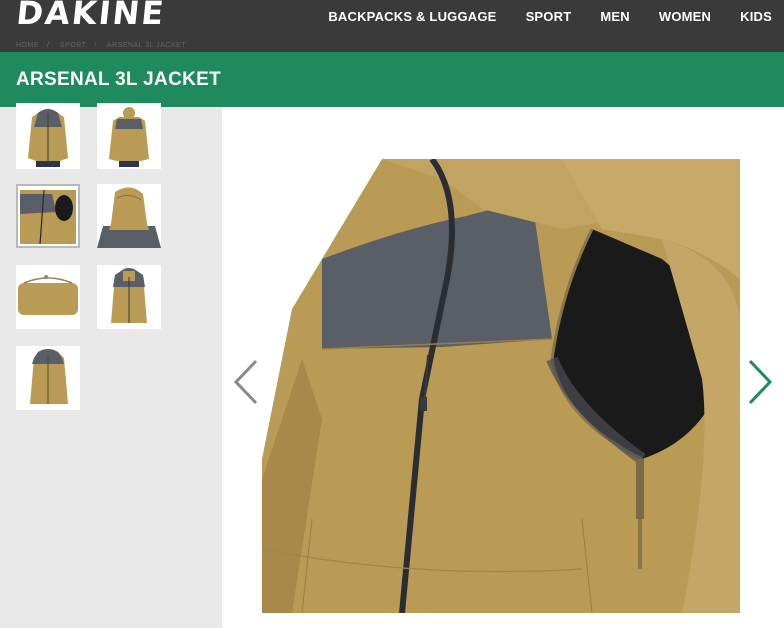 This screenshot has width=784, height=628. Describe the element at coordinates (92, 13) in the screenshot. I see `svg-text: DAKINE` at that location.